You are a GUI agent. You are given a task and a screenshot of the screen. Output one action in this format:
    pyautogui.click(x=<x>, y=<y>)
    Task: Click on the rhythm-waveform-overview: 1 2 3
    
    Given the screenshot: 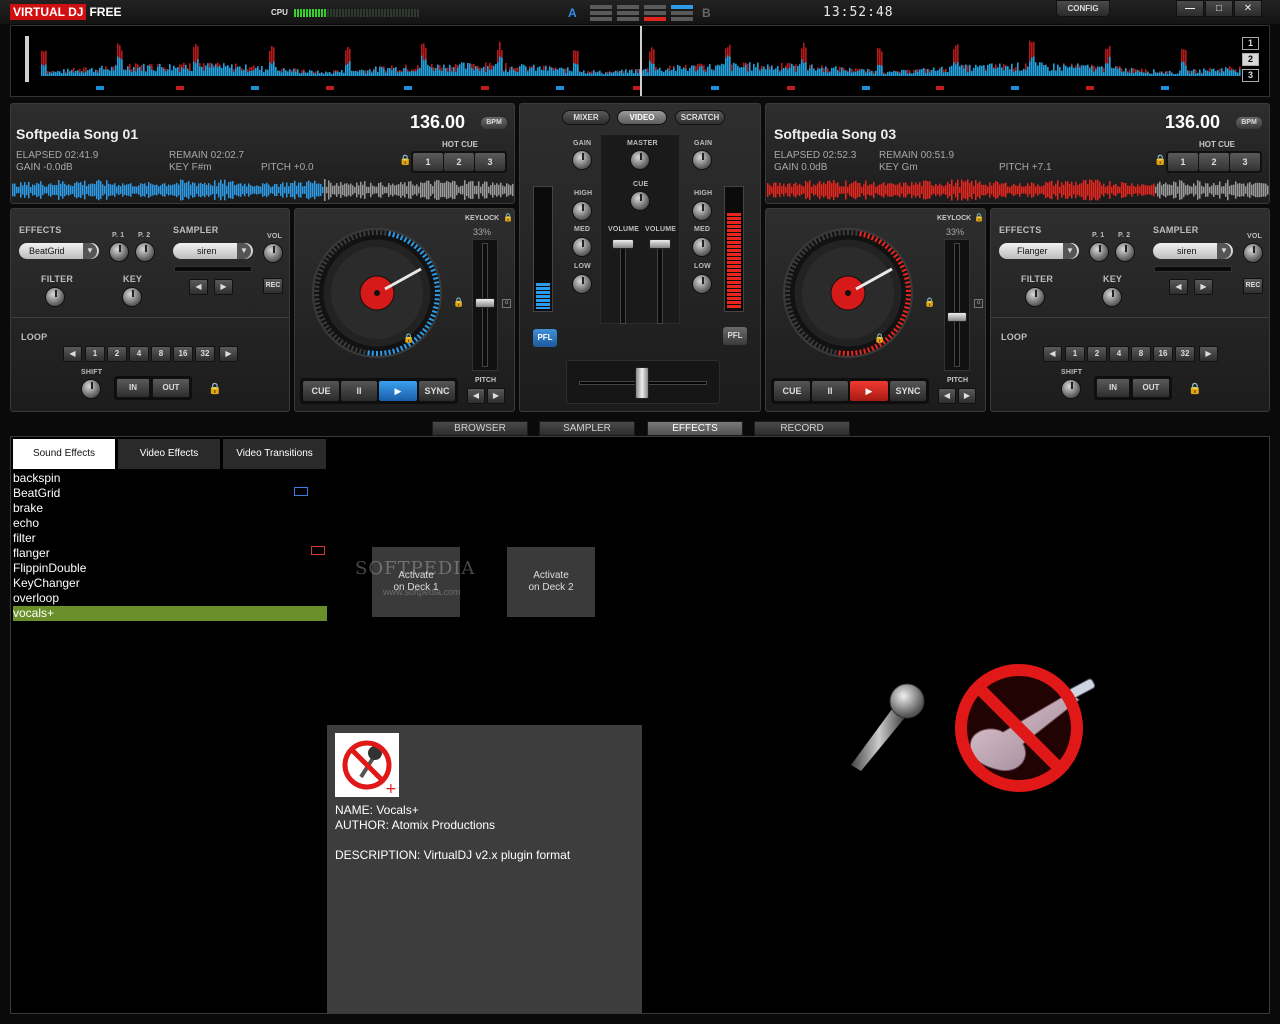 What is the action you would take?
    pyautogui.click(x=640, y=61)
    